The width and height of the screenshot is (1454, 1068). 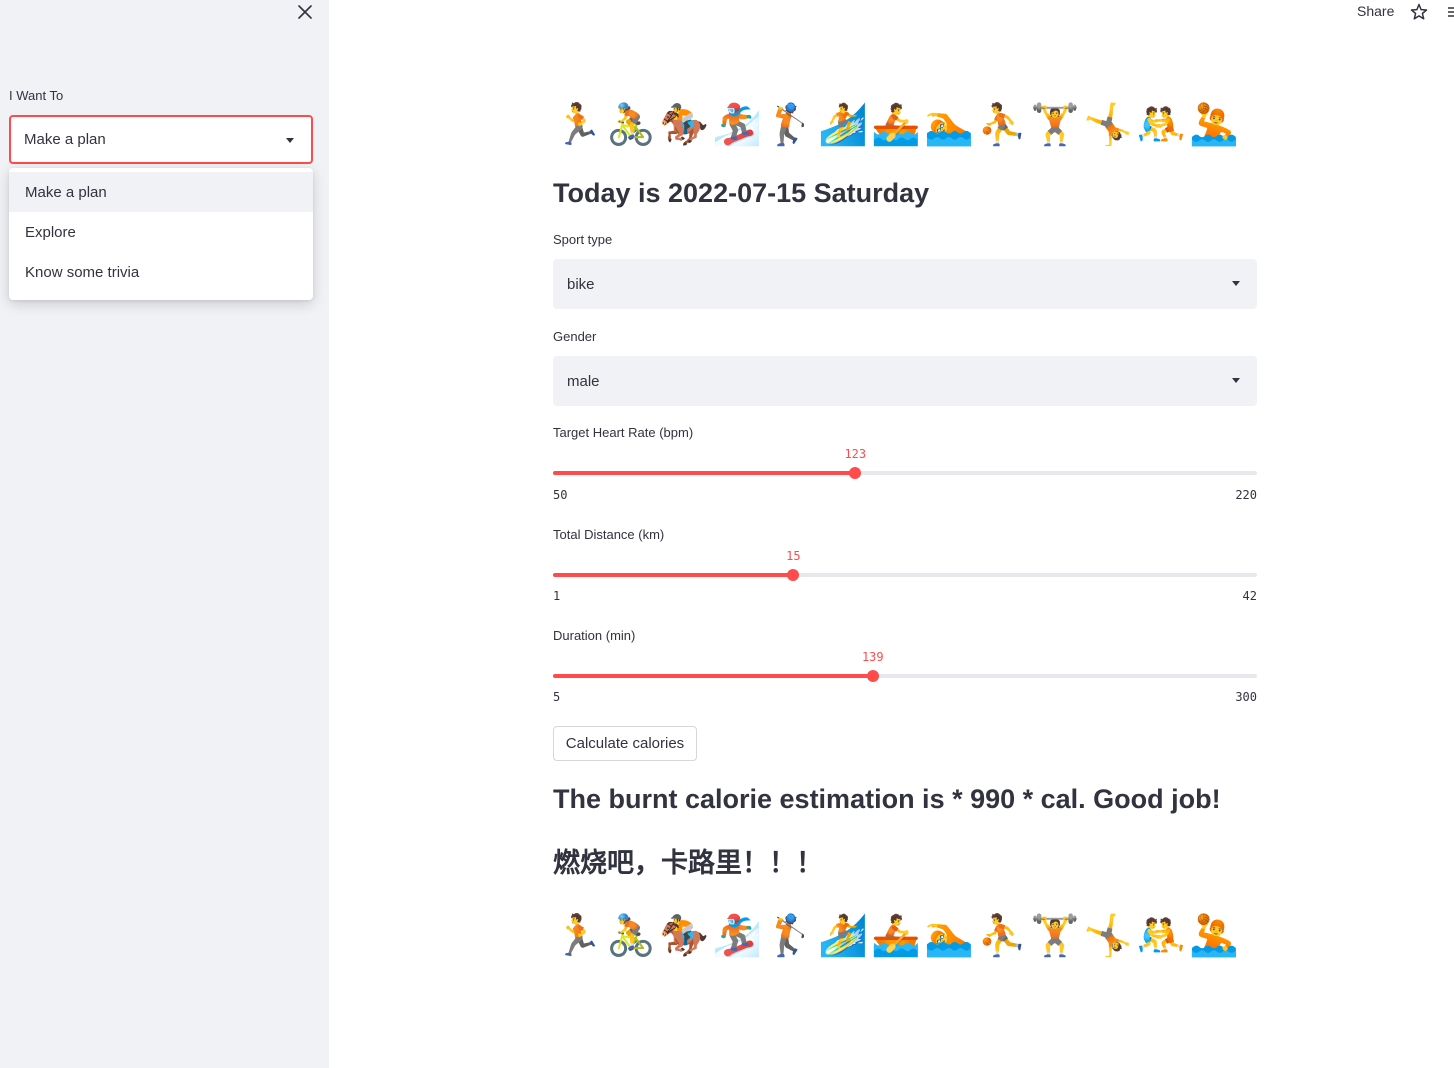 I want to click on heart-rate-max: 220, so click(x=1246, y=495).